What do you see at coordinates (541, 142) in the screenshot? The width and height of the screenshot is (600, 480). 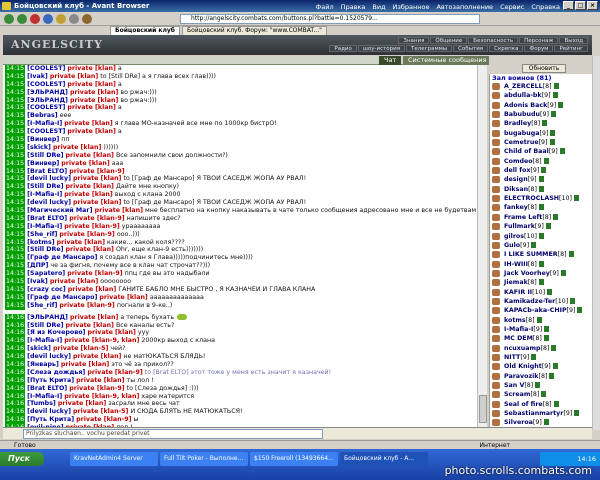 I see `user-list-item: Cemetrue[9]` at bounding box center [541, 142].